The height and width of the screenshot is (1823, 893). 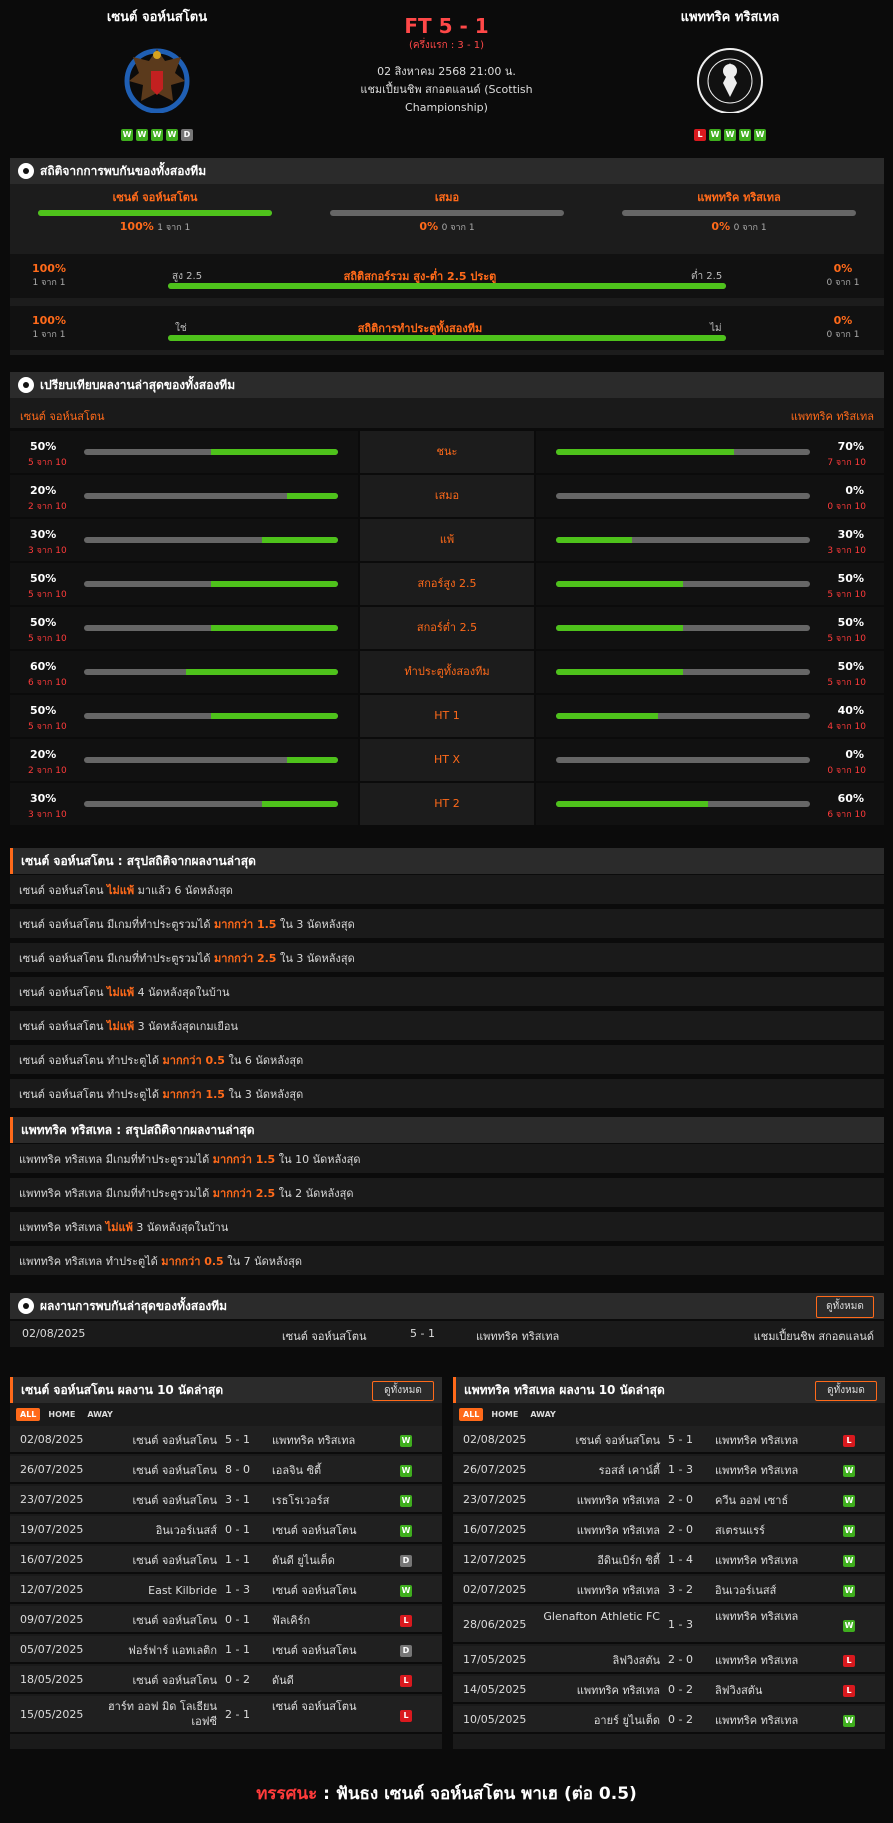 What do you see at coordinates (543, 1414) in the screenshot?
I see `away-tab-away: AWAY` at bounding box center [543, 1414].